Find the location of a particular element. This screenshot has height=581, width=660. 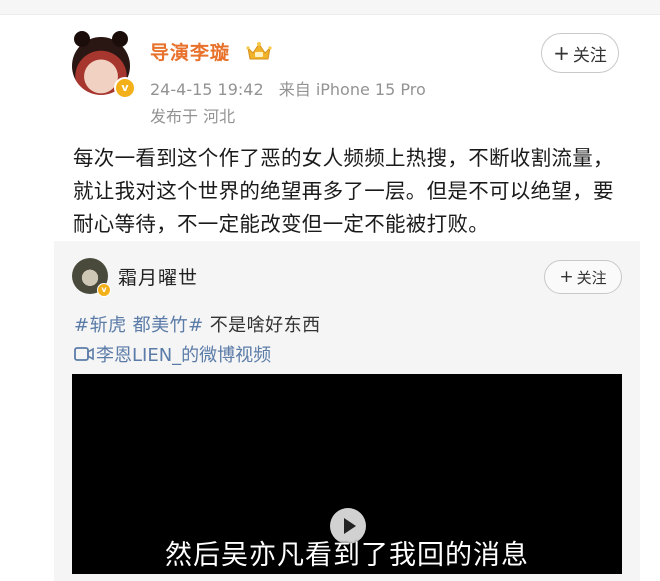

post-location: 发布于 河北 is located at coordinates (193, 116).